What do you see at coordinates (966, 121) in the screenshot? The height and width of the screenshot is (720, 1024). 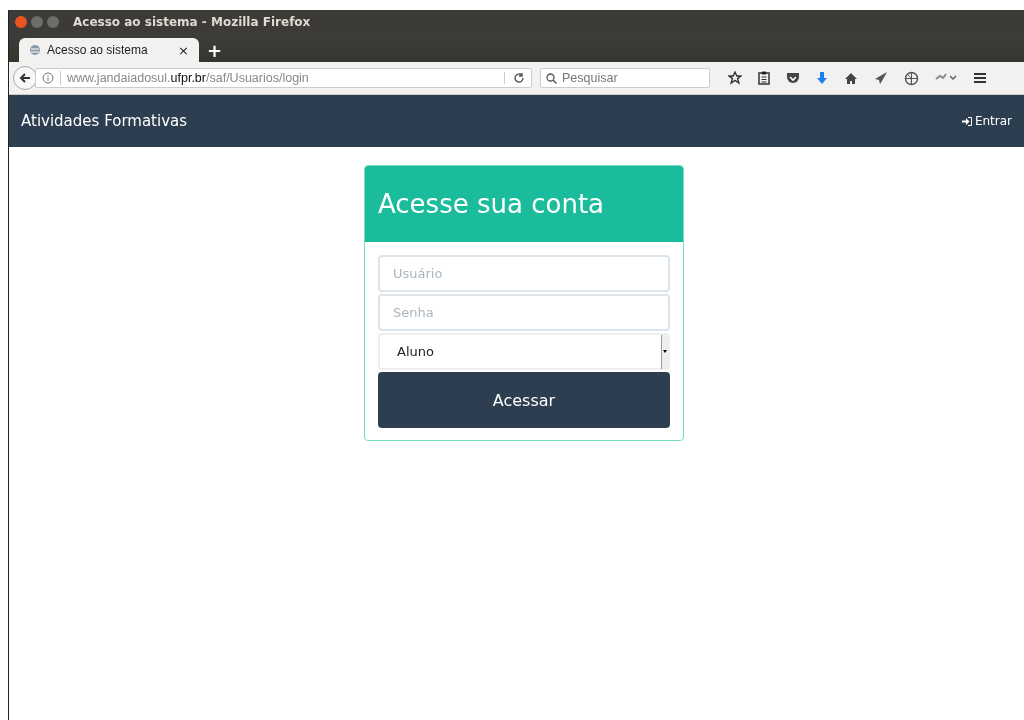 I see `sign-in-icon` at bounding box center [966, 121].